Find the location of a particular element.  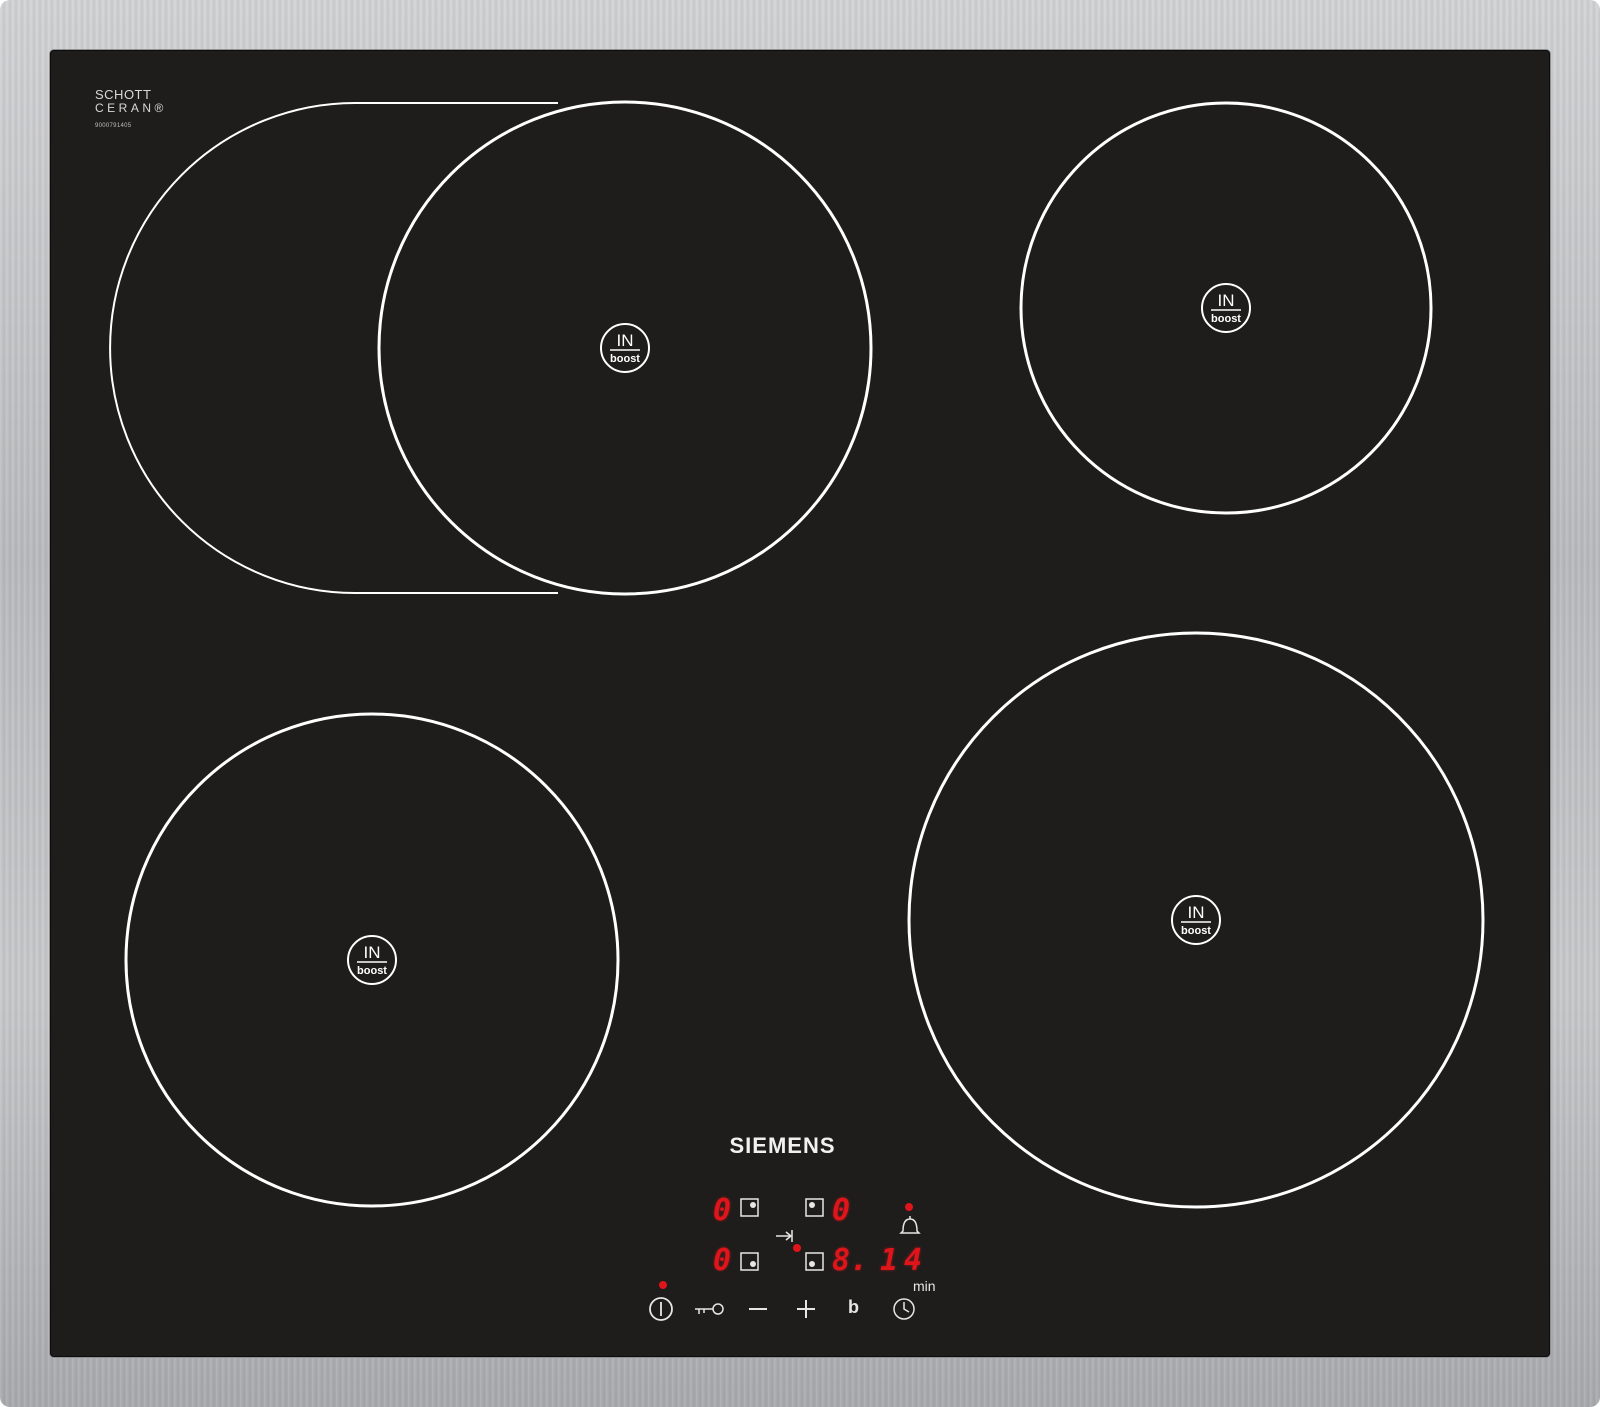

display-rear-right-level: 0 is located at coordinates (841, 1210).